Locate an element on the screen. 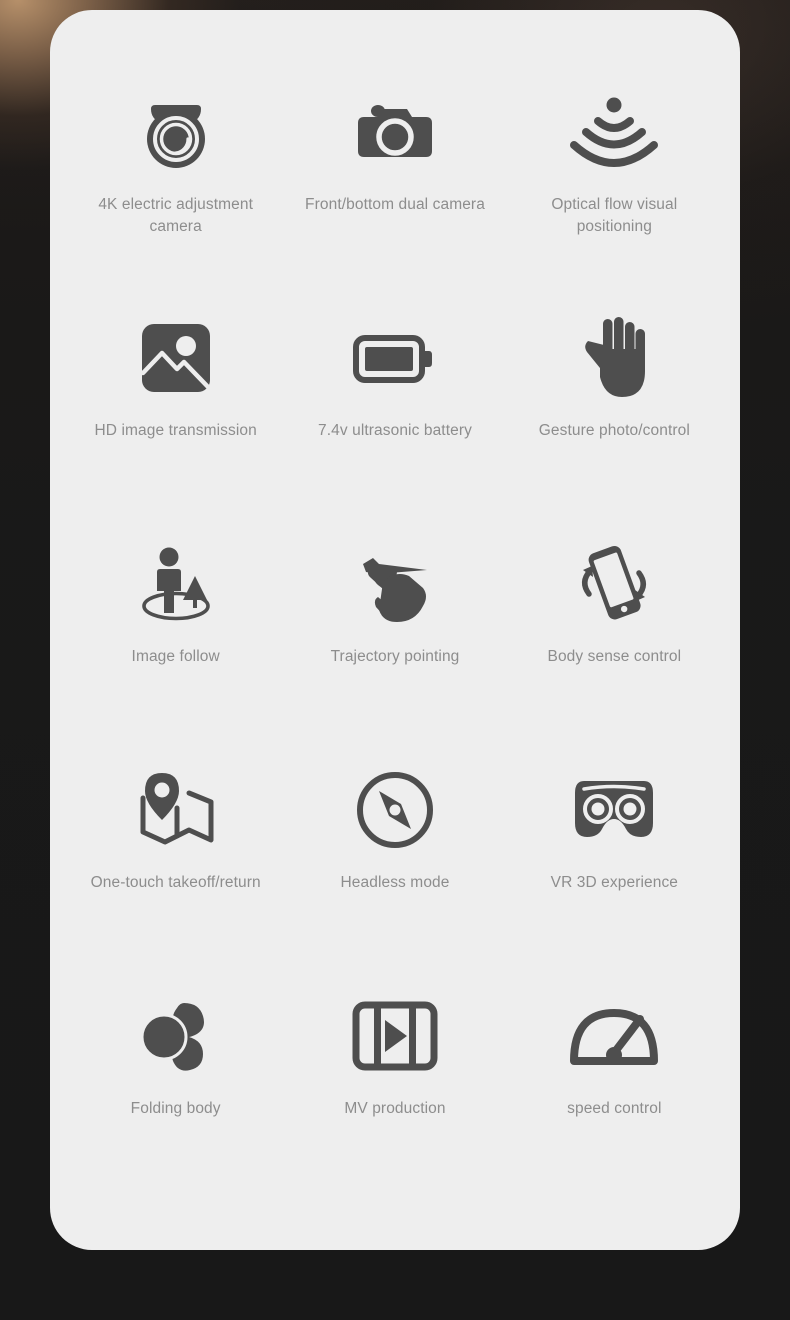 The height and width of the screenshot is (1320, 790). photo-camera-icon is located at coordinates (395, 132).